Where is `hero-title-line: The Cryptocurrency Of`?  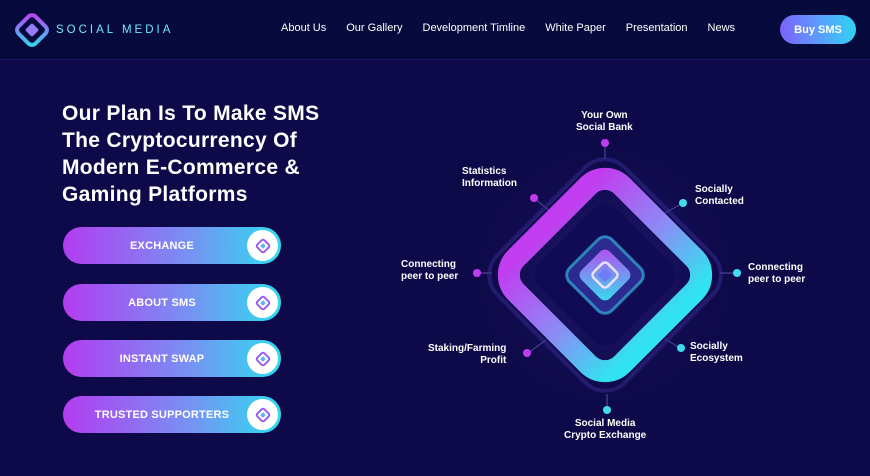 hero-title-line: The Cryptocurrency Of is located at coordinates (180, 140).